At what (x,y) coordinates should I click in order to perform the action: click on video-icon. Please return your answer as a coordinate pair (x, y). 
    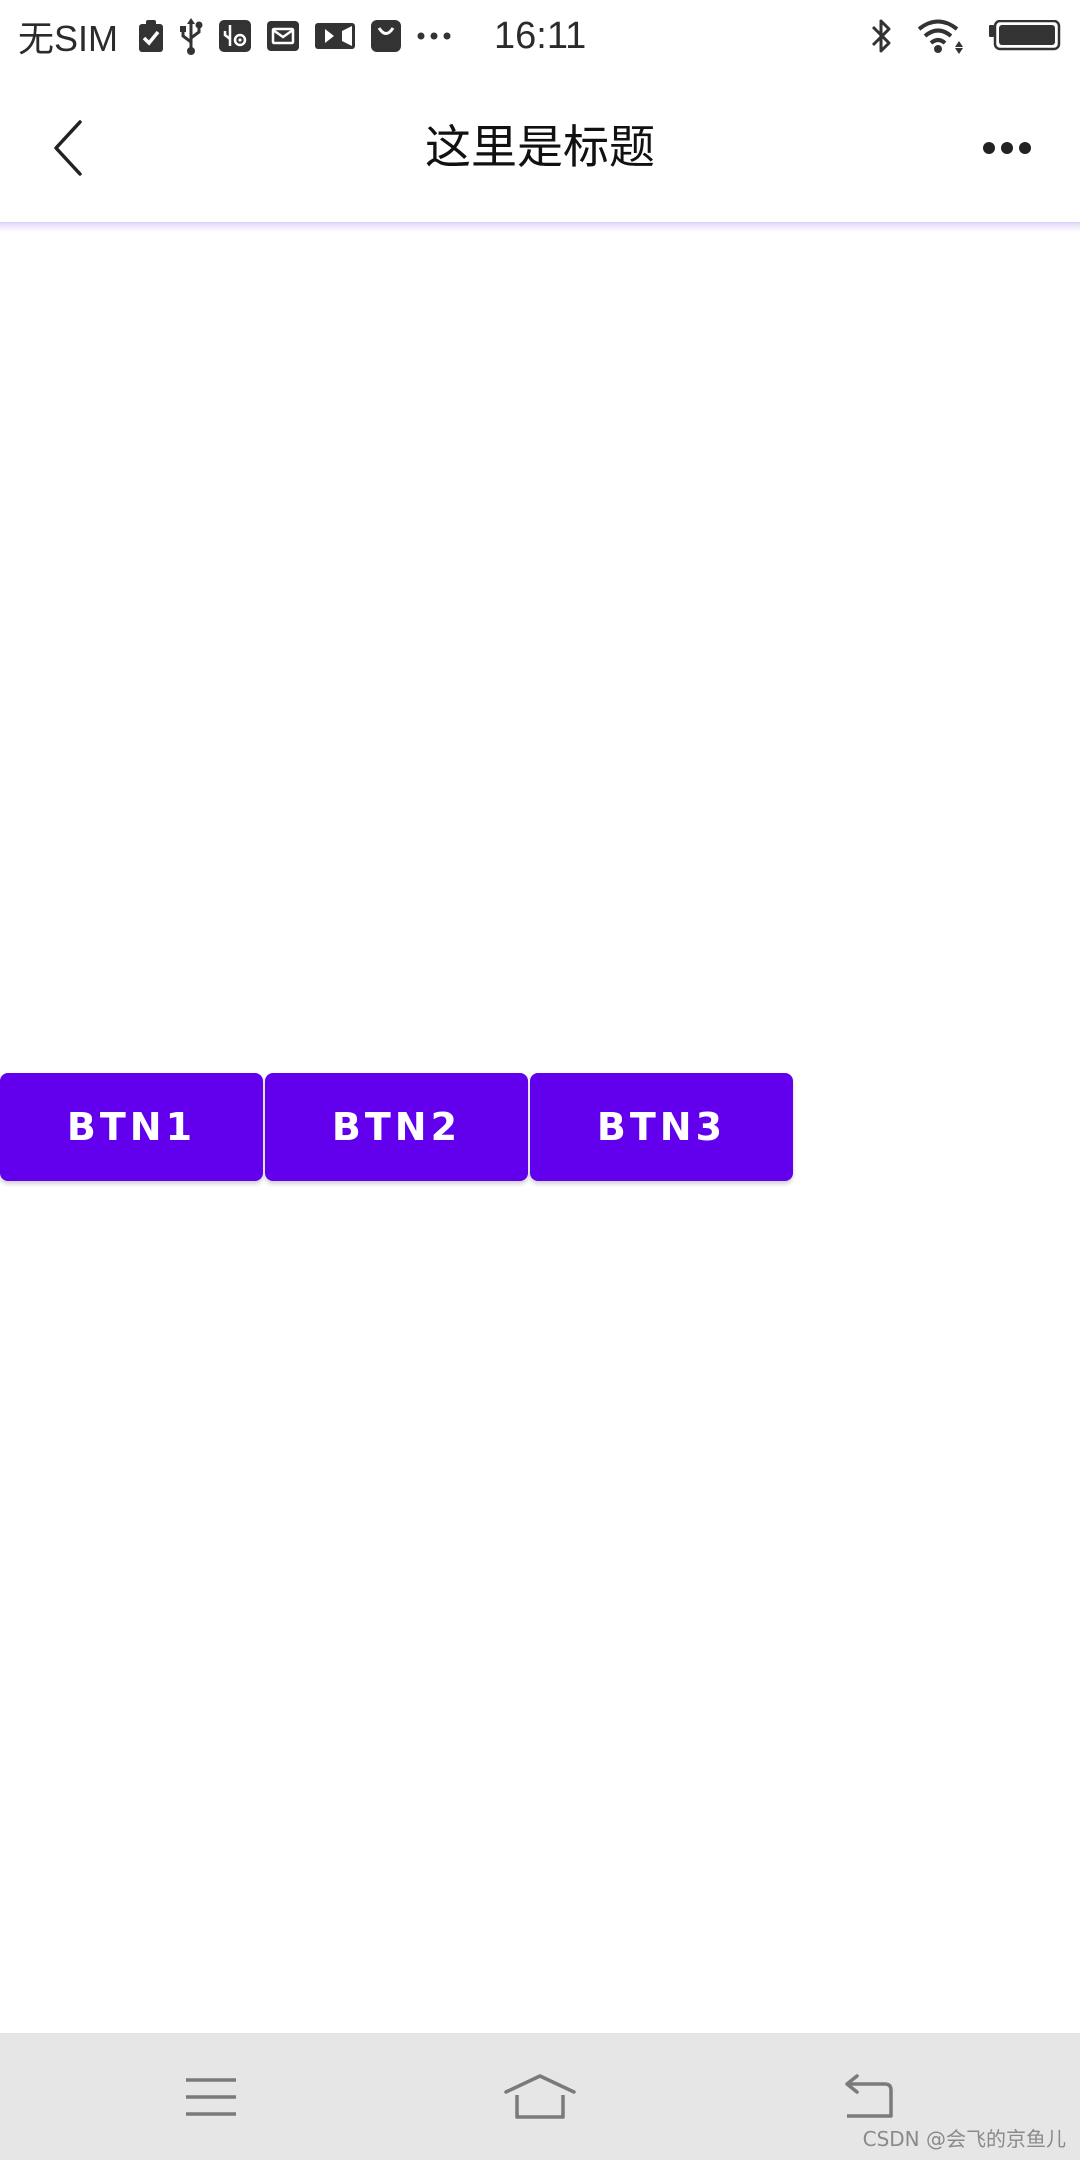
    Looking at the image, I should click on (335, 36).